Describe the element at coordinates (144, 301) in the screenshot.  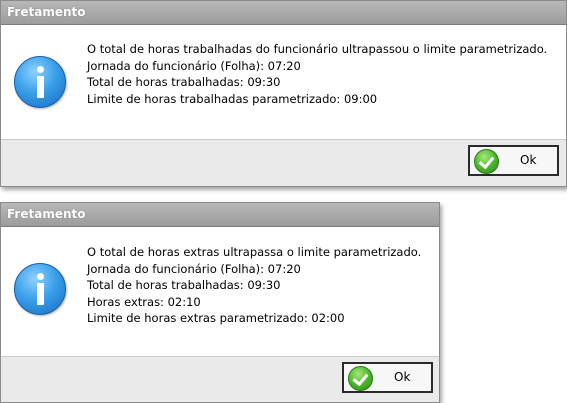
I see `message-line: Horas extras: 02:10` at that location.